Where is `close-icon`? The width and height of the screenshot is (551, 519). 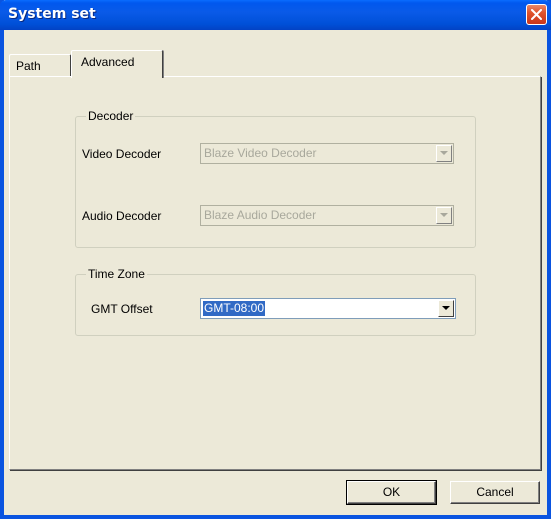
close-icon is located at coordinates (536, 14).